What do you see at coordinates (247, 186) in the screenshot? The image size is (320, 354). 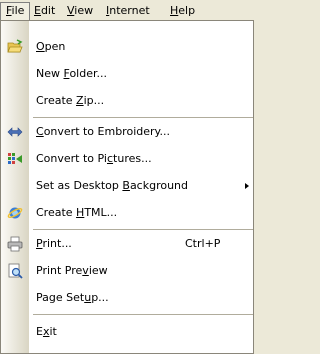 I see `submenu-arrow-icon` at bounding box center [247, 186].